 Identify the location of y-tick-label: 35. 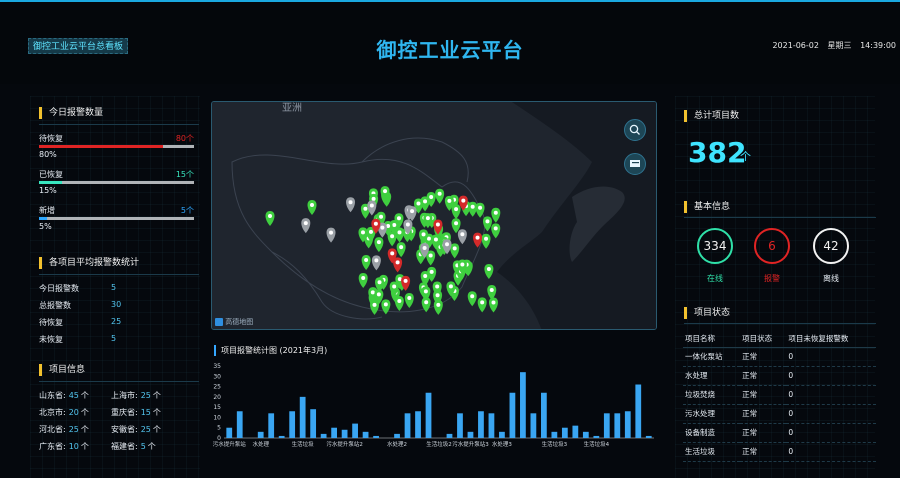
(217, 366).